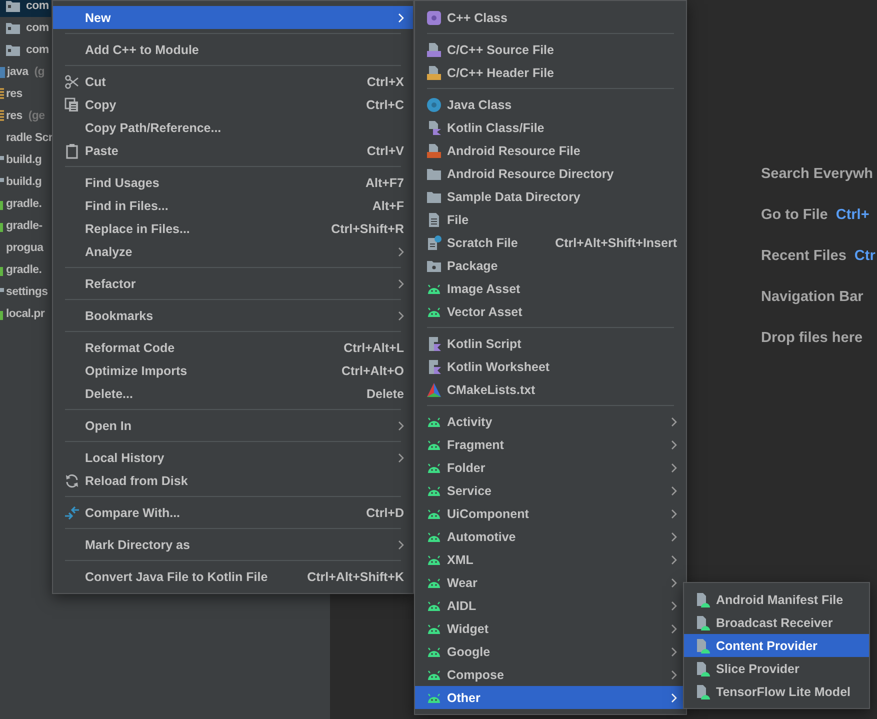  Describe the element at coordinates (550, 651) in the screenshot. I see `menu-item: Google` at that location.